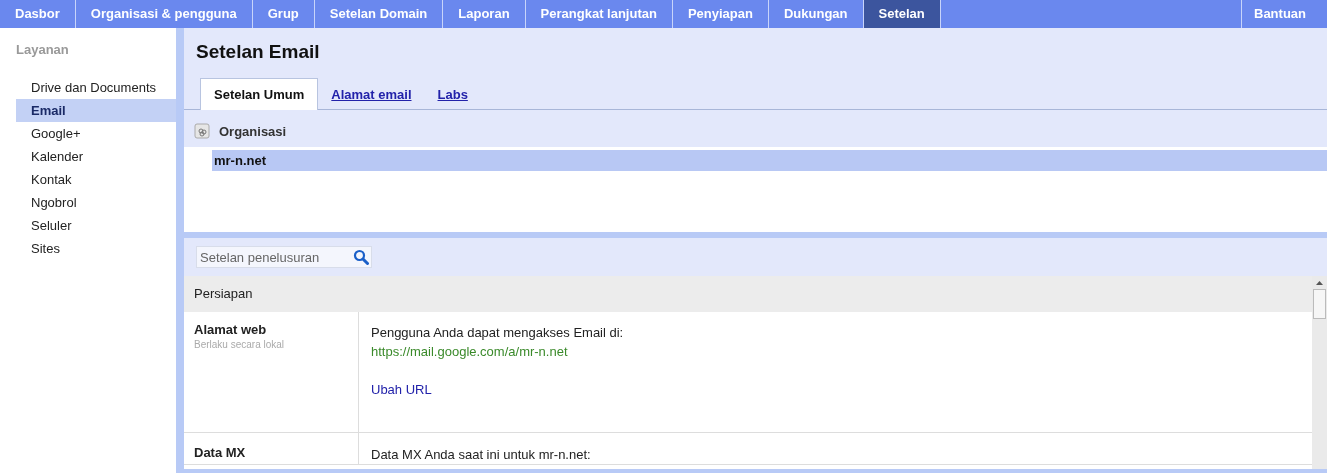  Describe the element at coordinates (497, 389) in the screenshot. I see `change-url-link: Ubah URL` at that location.